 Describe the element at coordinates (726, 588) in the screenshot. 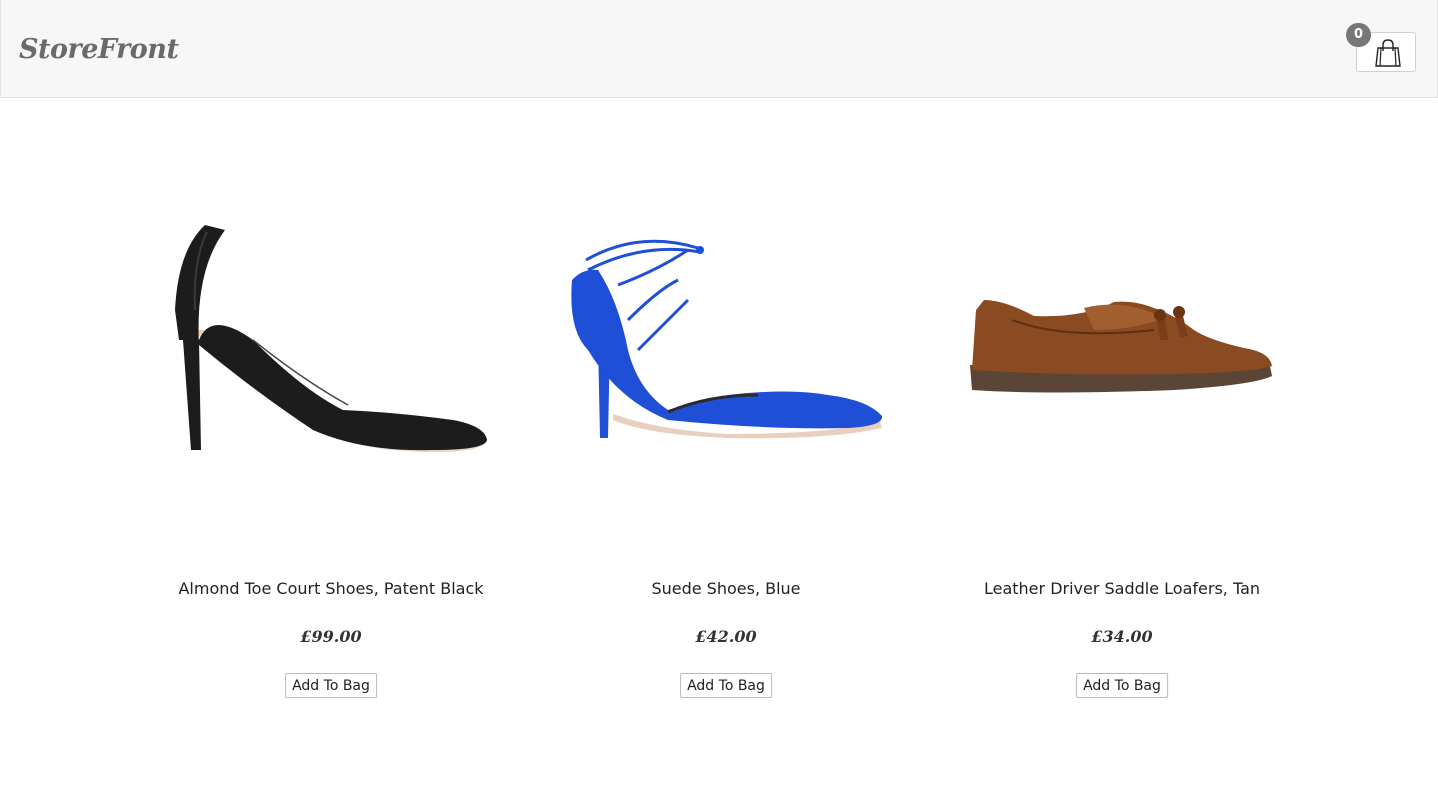

I see `product-title: Suede Shoes, Blue` at that location.